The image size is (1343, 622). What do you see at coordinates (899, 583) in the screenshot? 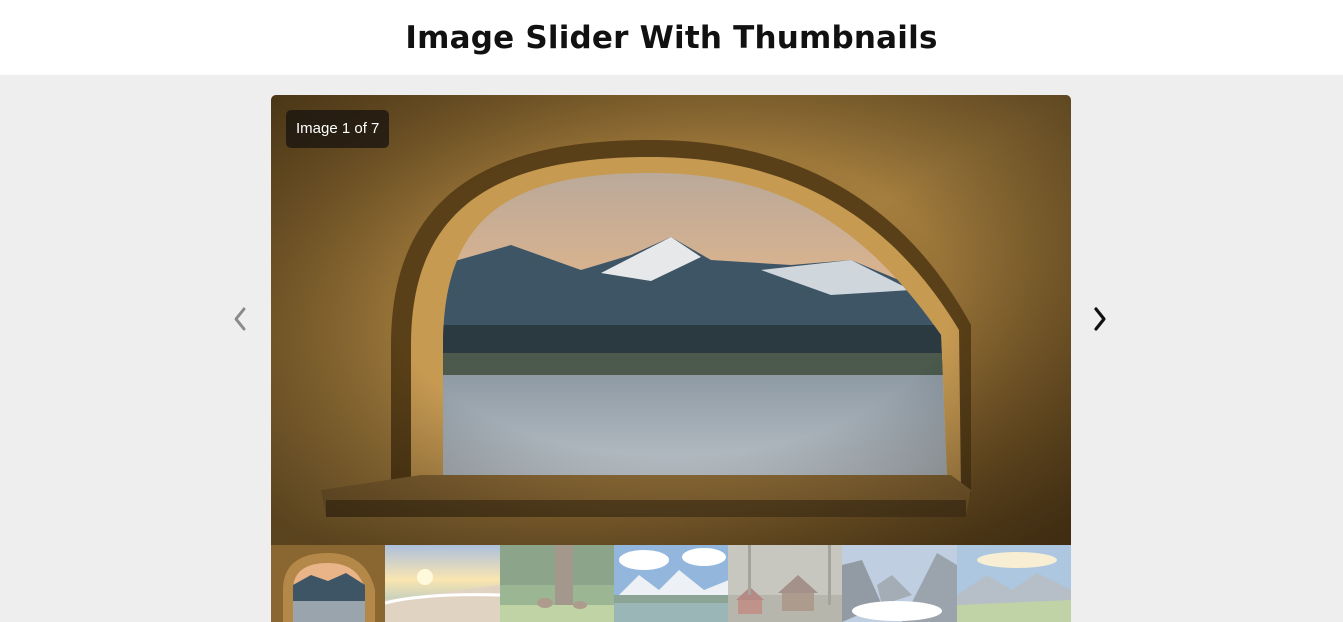
I see `thumbnail-valley` at bounding box center [899, 583].